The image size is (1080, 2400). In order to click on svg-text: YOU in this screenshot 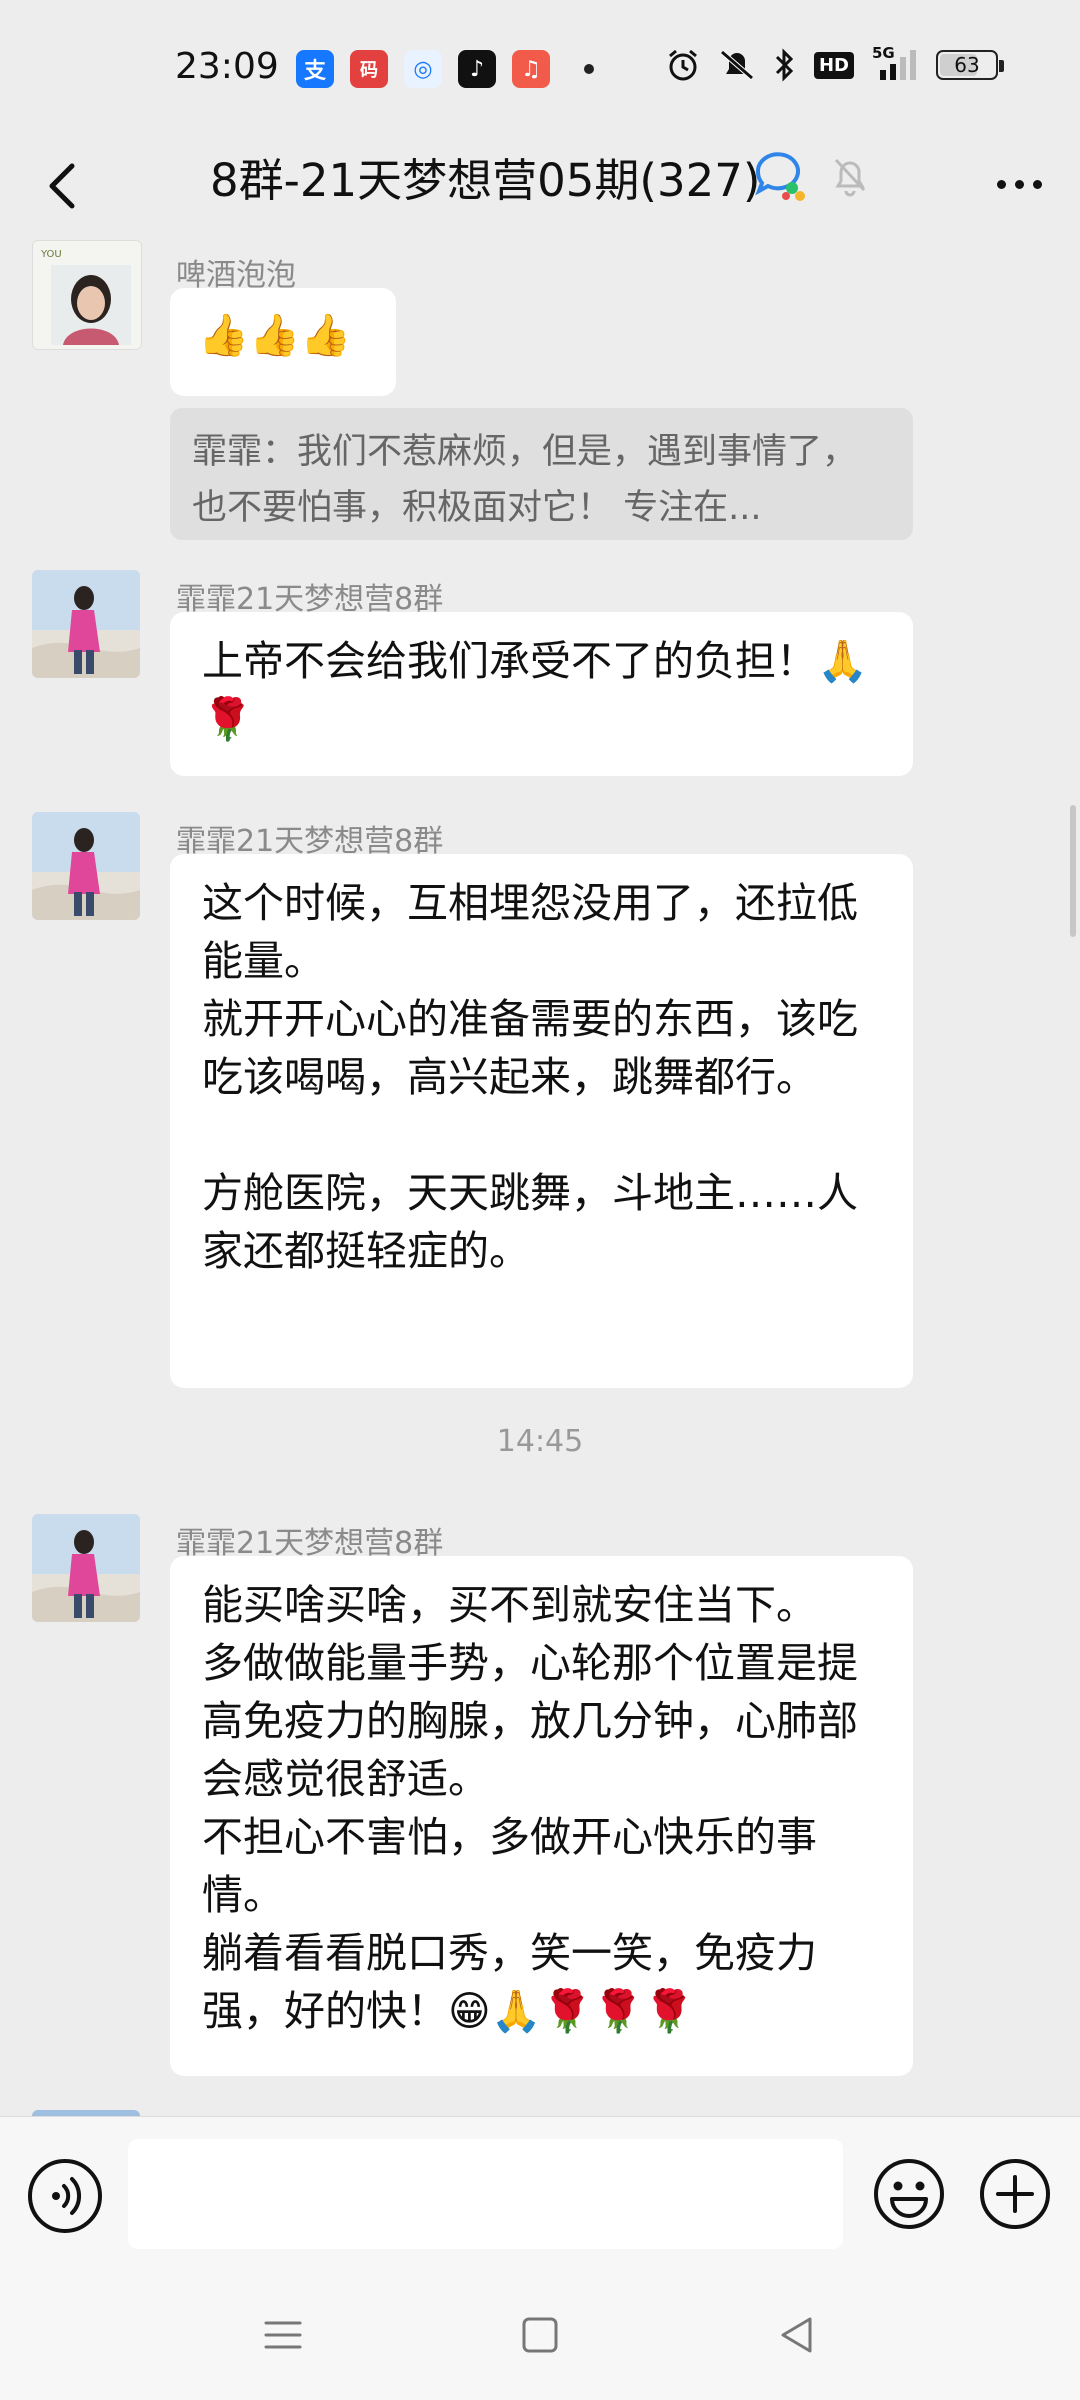, I will do `click(51, 254)`.